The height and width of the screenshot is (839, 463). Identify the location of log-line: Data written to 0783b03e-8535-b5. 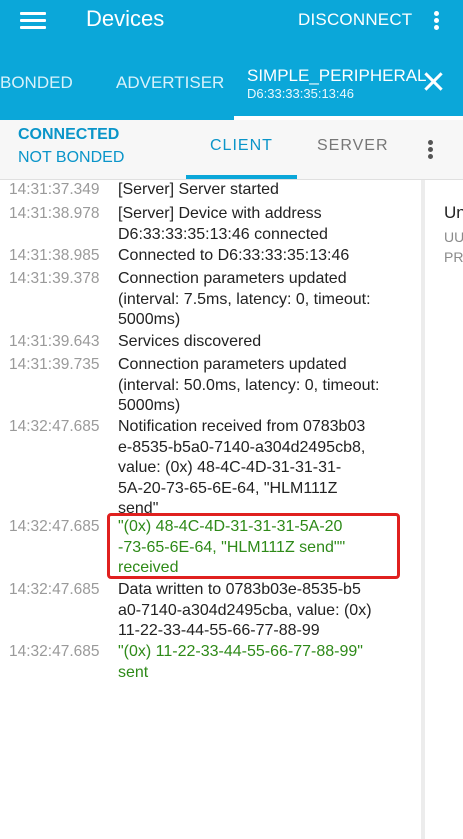
(239, 589).